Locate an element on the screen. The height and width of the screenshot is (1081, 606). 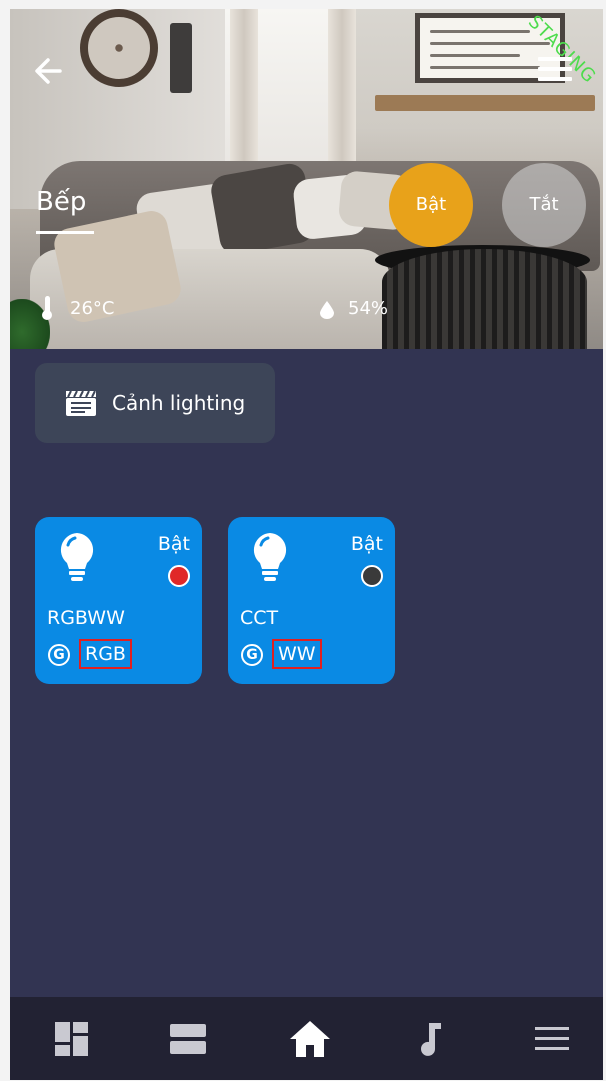
room-title: Bếp is located at coordinates (61, 202).